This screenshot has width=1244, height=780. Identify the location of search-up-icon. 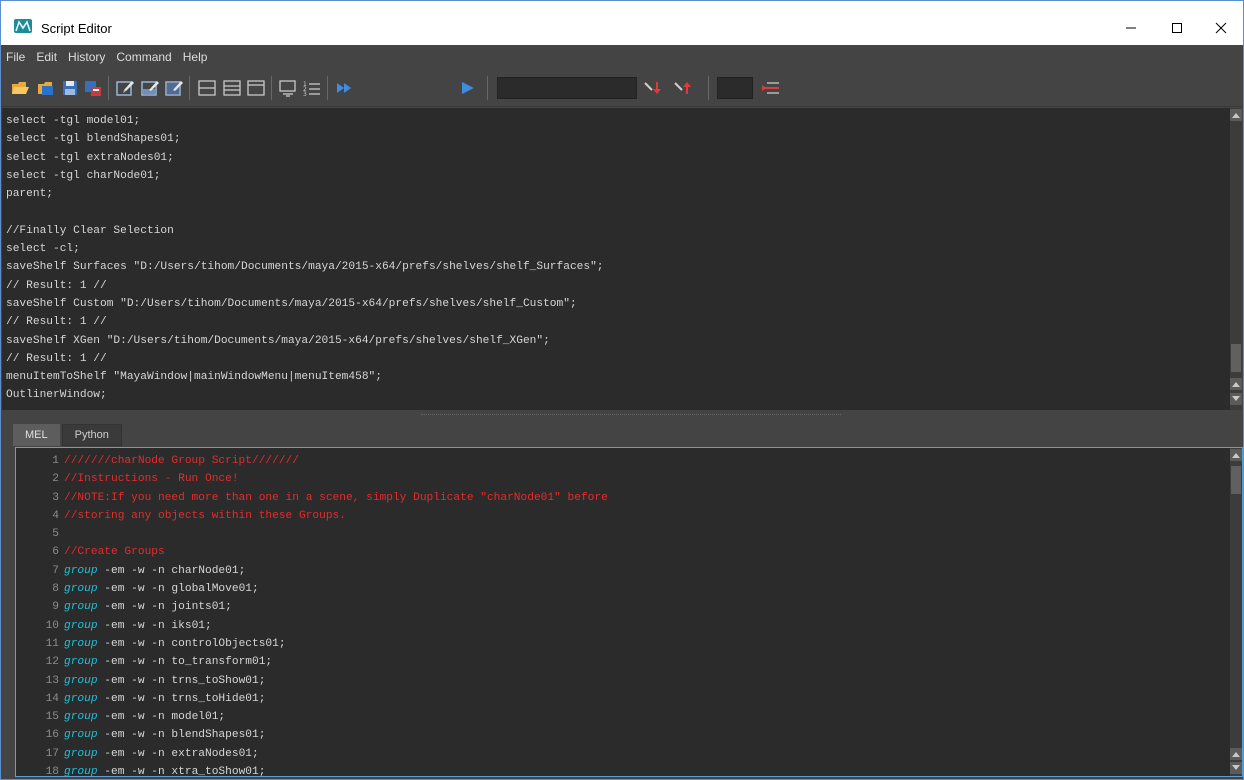
(683, 88).